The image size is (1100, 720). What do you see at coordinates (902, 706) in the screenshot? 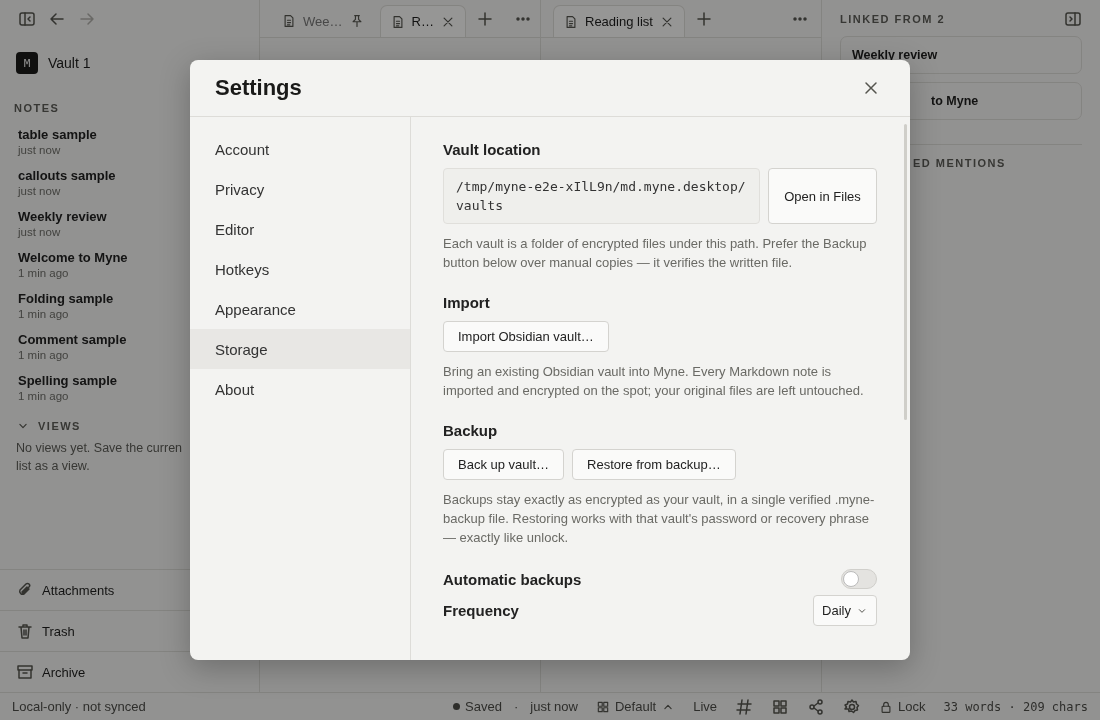
I see `lock-button: Lock` at bounding box center [902, 706].